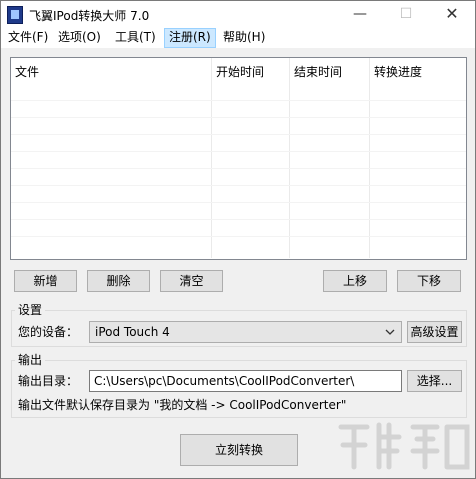 The image size is (476, 479). Describe the element at coordinates (404, 446) in the screenshot. I see `watermark-logo` at that location.